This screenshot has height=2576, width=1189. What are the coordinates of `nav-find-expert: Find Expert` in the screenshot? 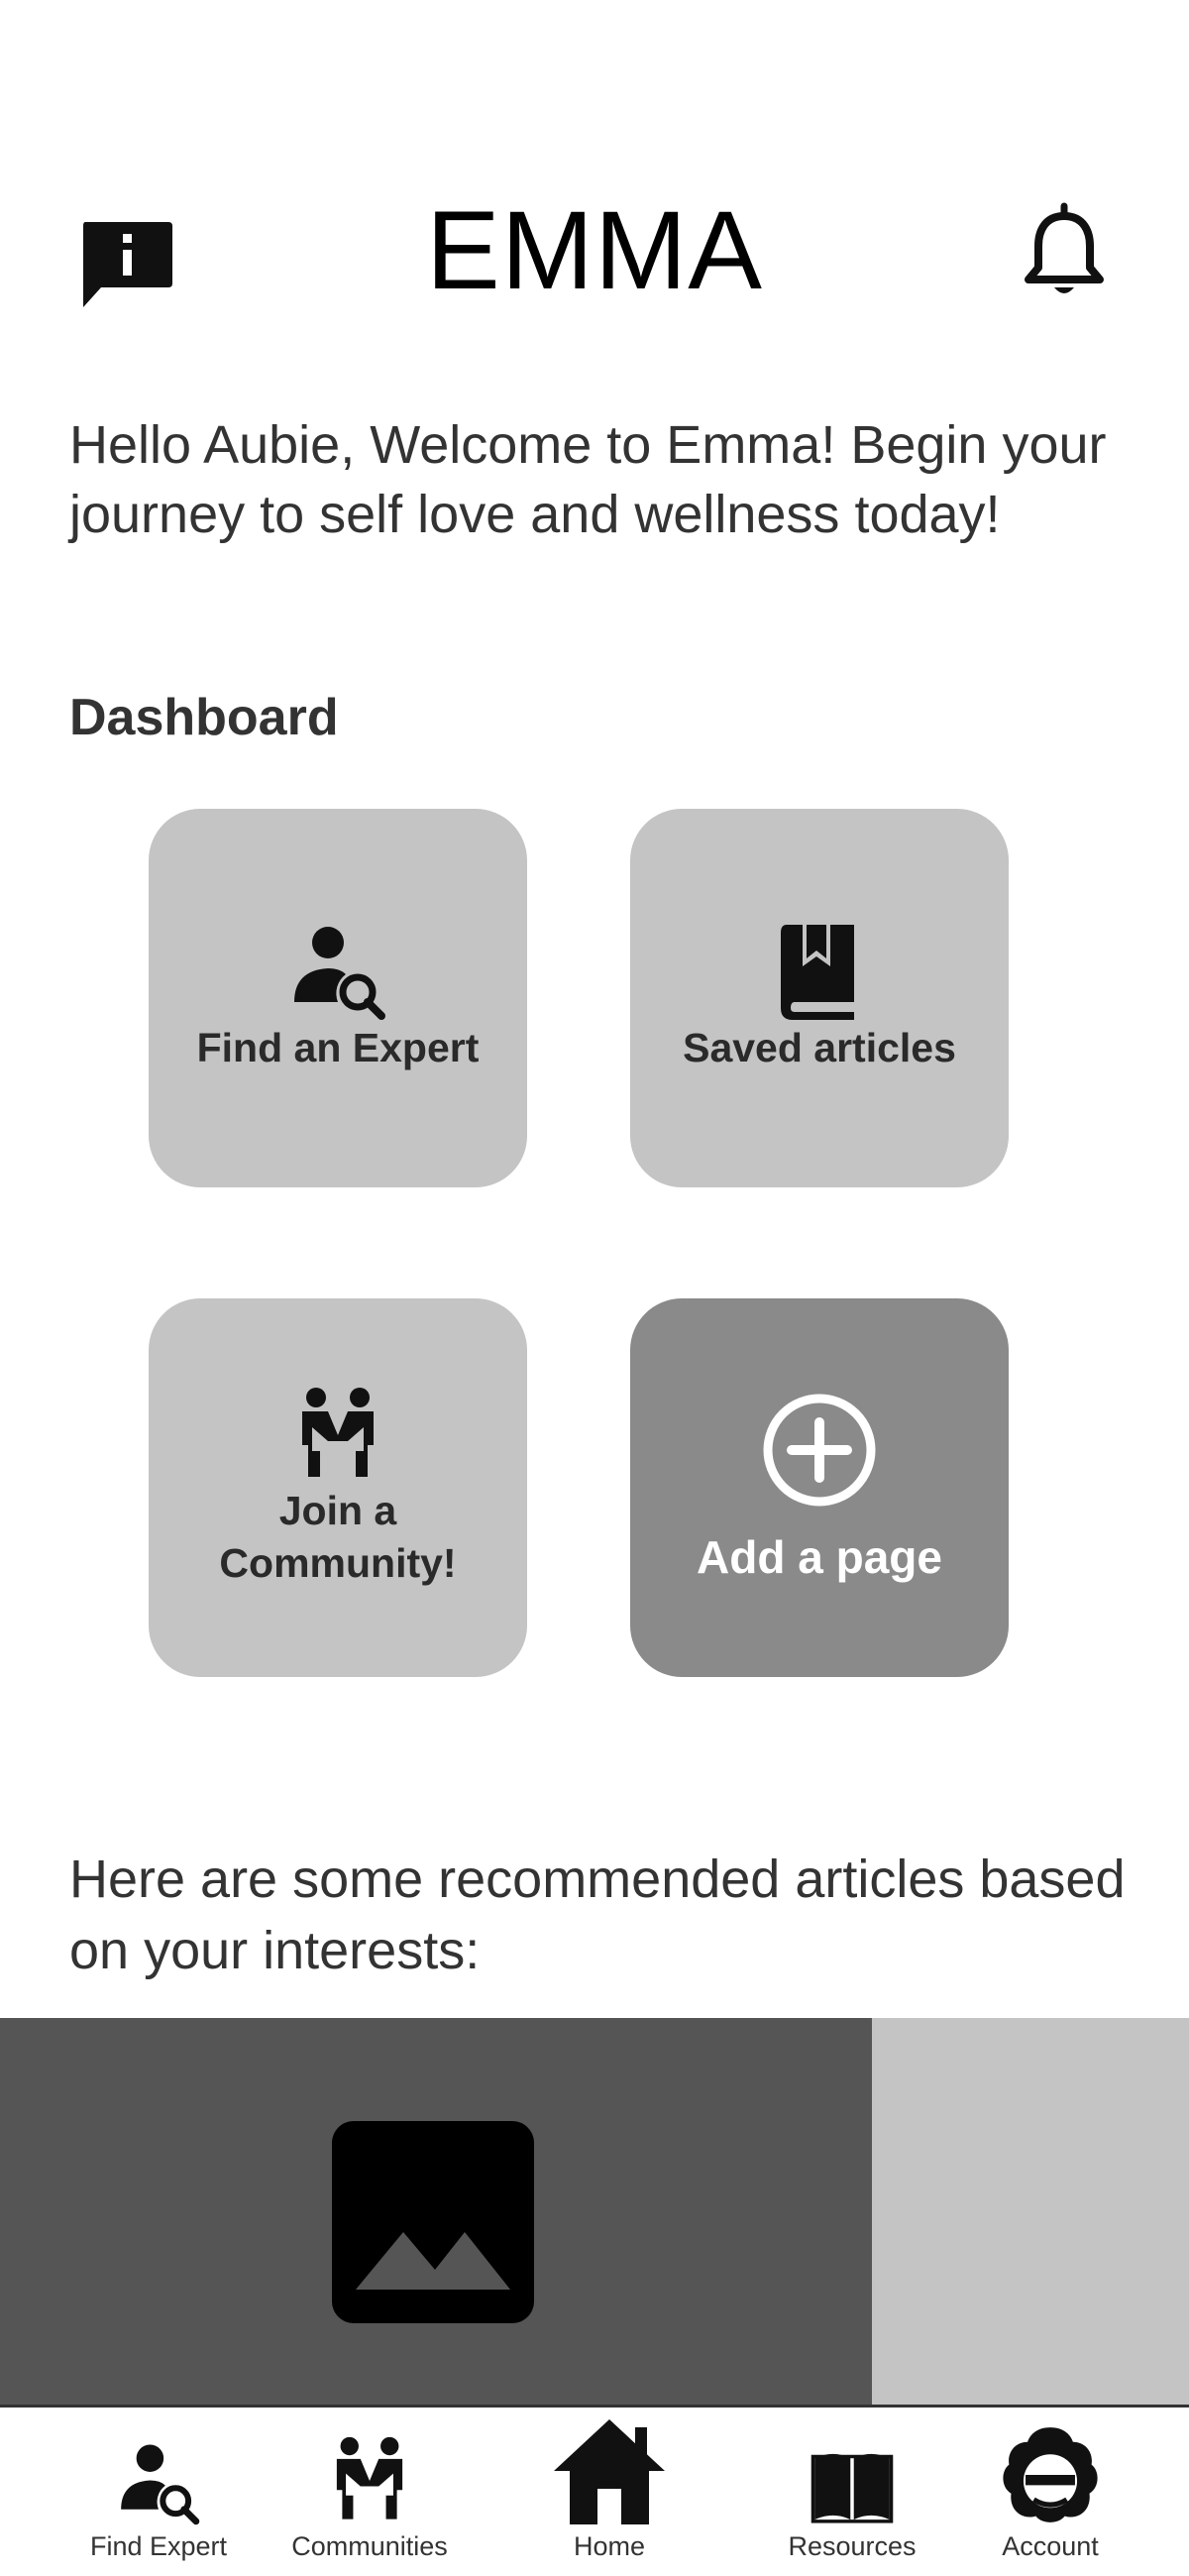 It's located at (158, 2492).